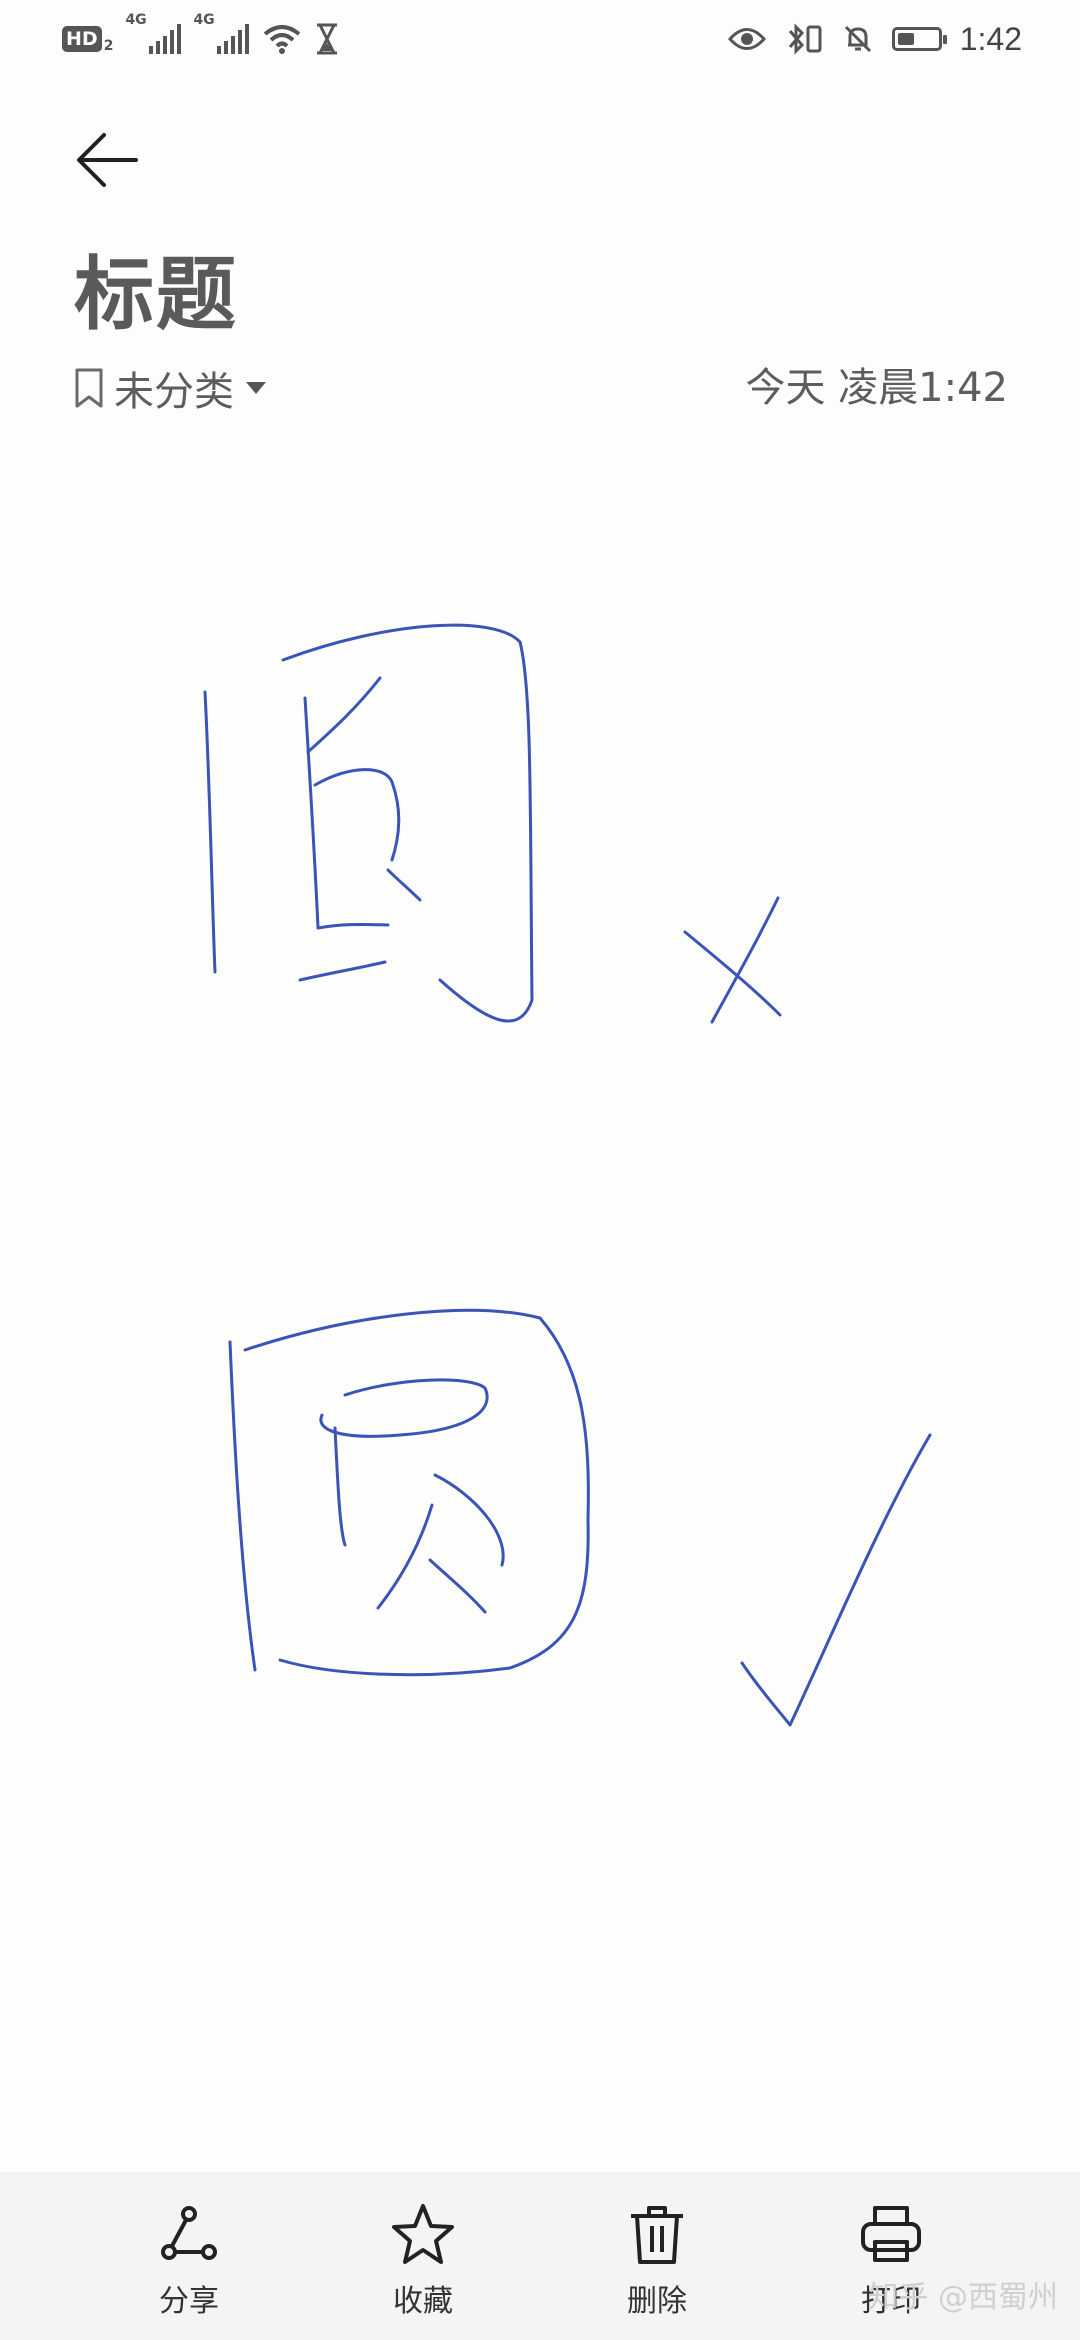 The height and width of the screenshot is (2340, 1080). What do you see at coordinates (108, 46) in the screenshot?
I see `sim-number: 2` at bounding box center [108, 46].